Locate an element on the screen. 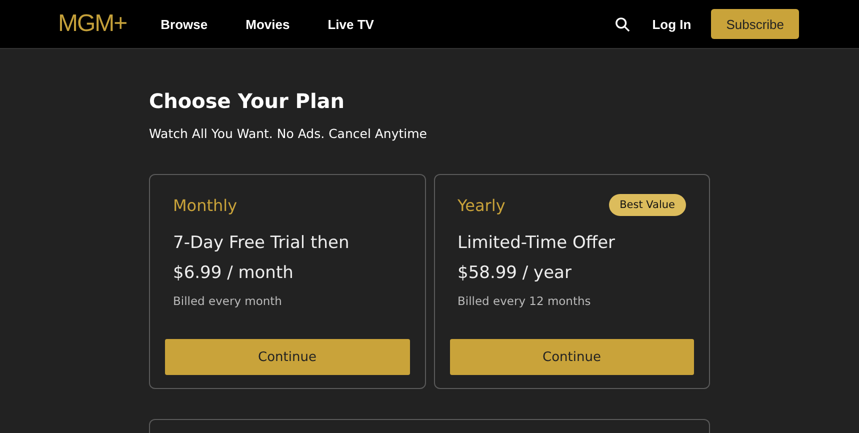  billing-note: Billed every month is located at coordinates (227, 301).